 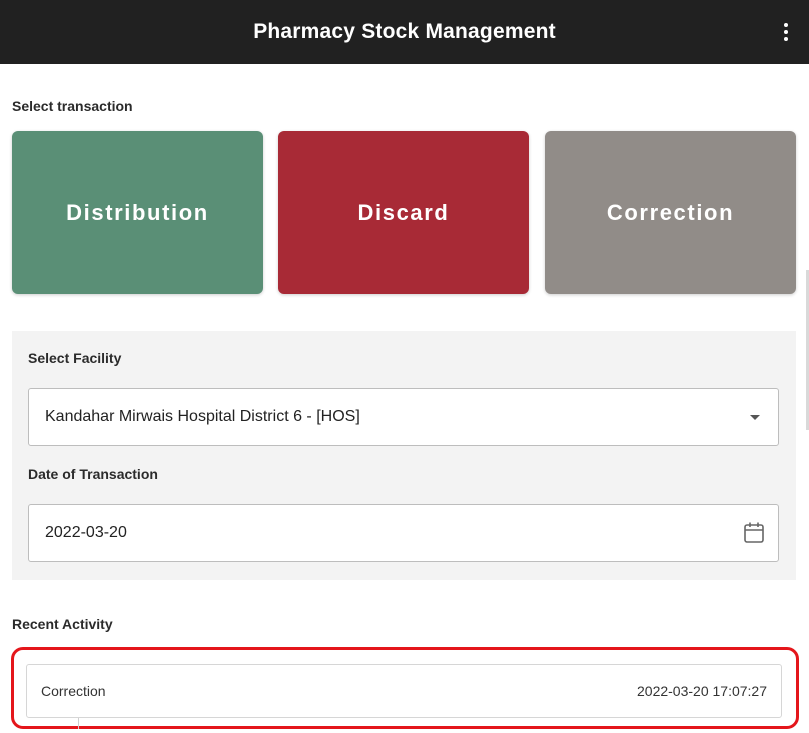 I want to click on recent-activity-label: Recent Activity, so click(x=62, y=624).